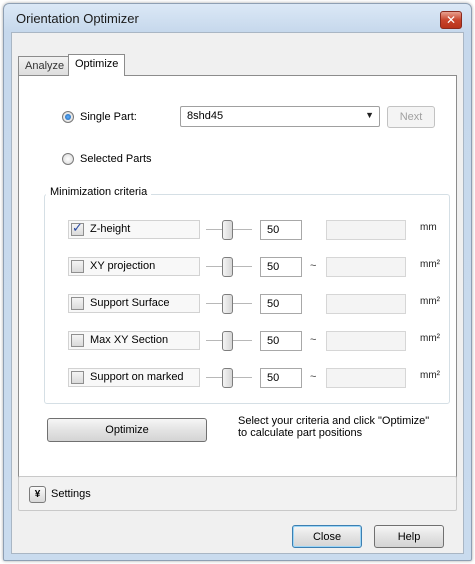  I want to click on single-part-radio, so click(68, 117).